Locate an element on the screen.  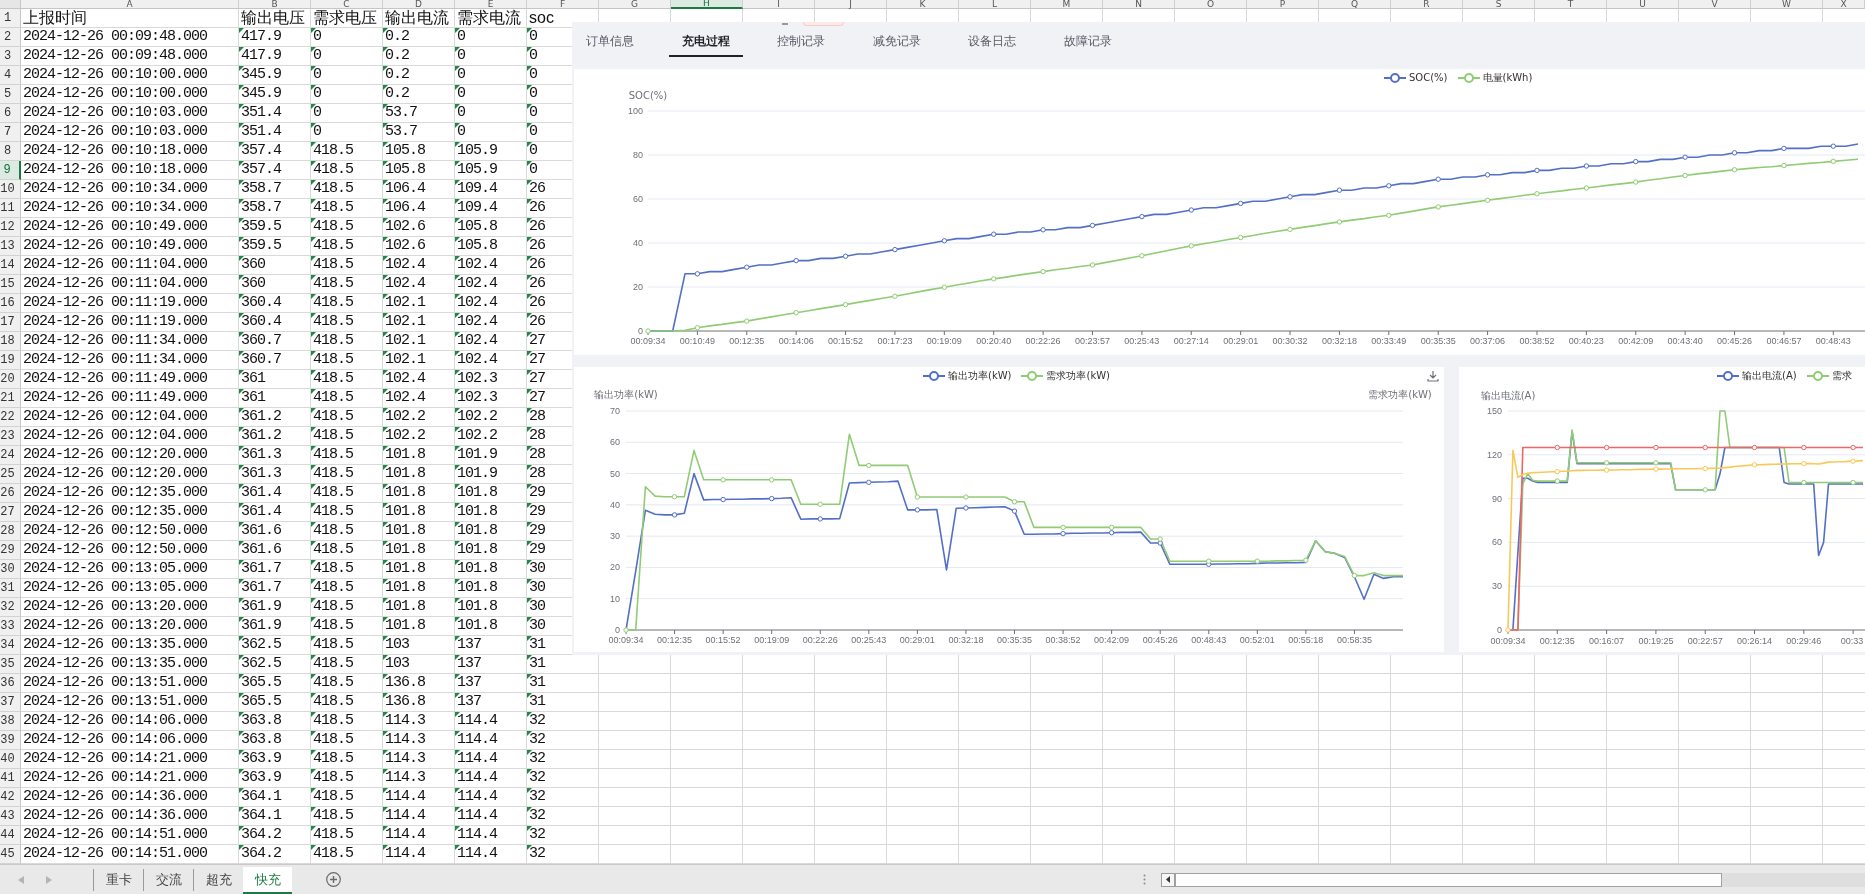
cell-value: 351.4 is located at coordinates (261, 113).